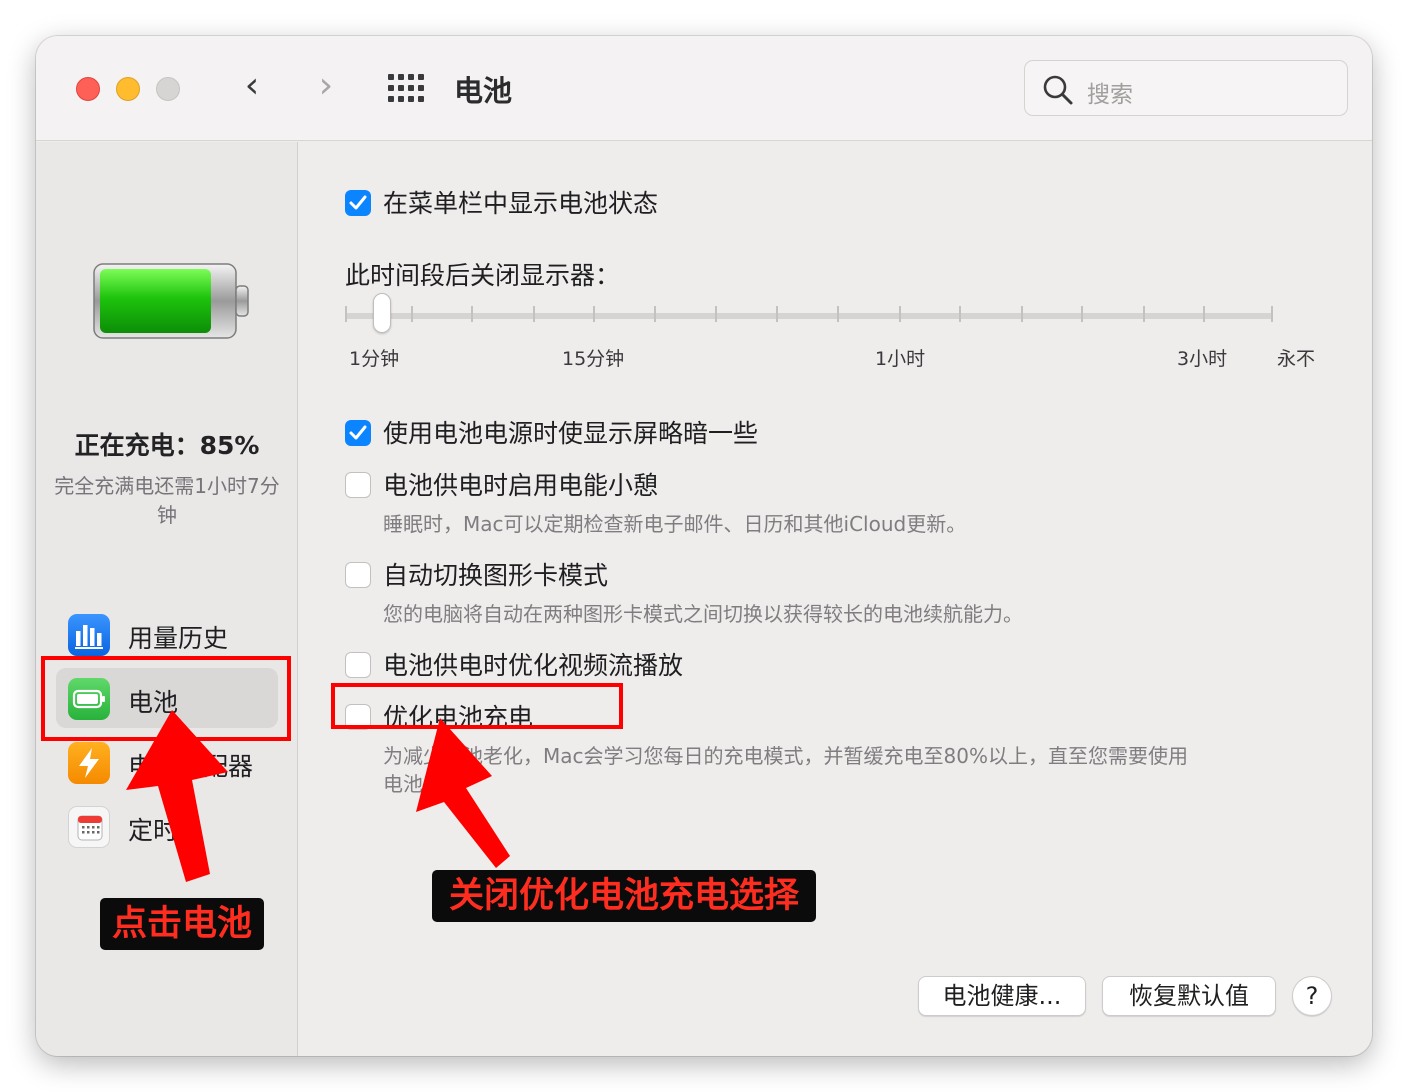 The image size is (1408, 1092). What do you see at coordinates (182, 924) in the screenshot?
I see `annotation-label-click-battery: 点击电池` at bounding box center [182, 924].